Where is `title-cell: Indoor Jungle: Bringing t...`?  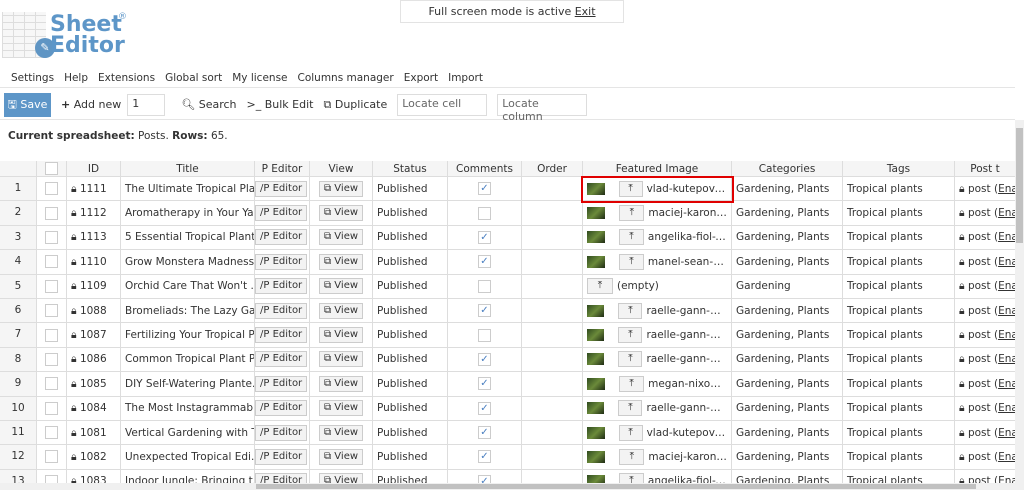
title-cell: Indoor Jungle: Bringing t... is located at coordinates (188, 476).